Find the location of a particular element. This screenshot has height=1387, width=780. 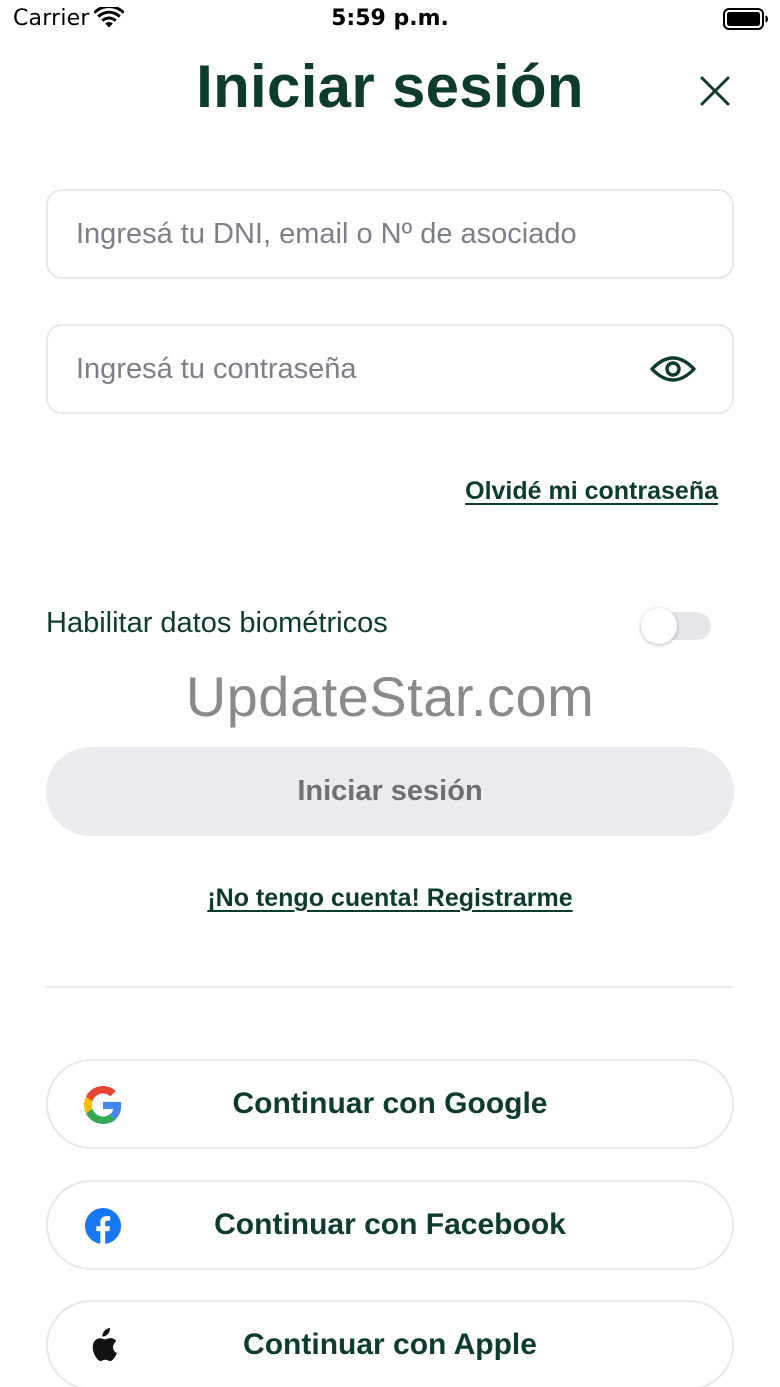

apple-button-label: Continuar con Apple is located at coordinates (390, 1344).